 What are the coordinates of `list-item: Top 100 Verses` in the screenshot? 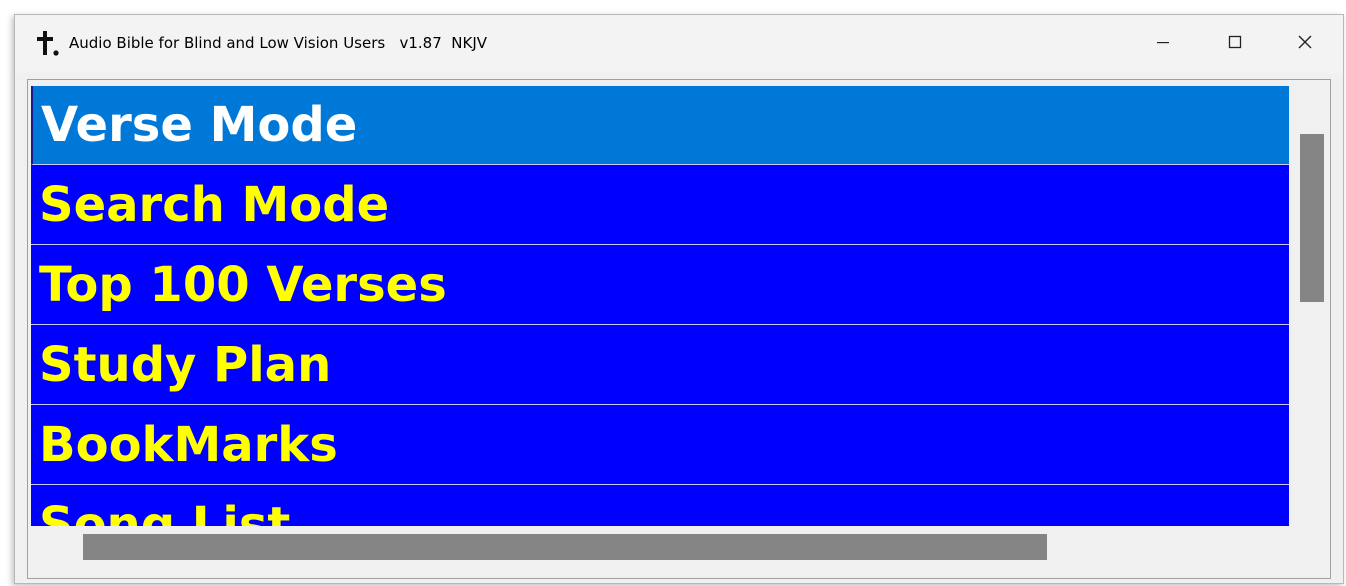 It's located at (660, 285).